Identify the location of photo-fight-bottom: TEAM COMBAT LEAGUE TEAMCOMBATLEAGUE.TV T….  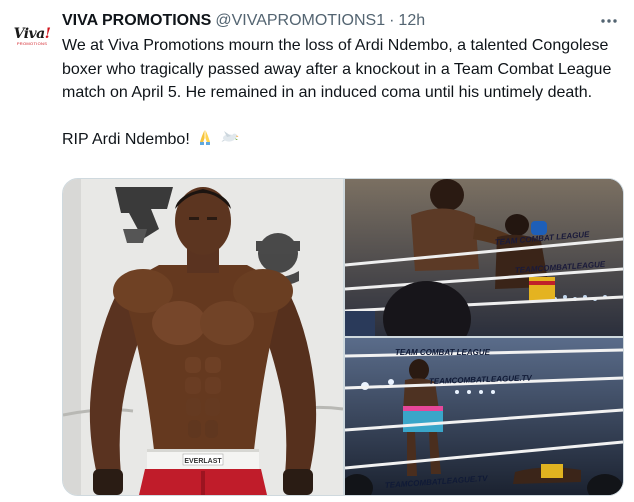
(484, 416).